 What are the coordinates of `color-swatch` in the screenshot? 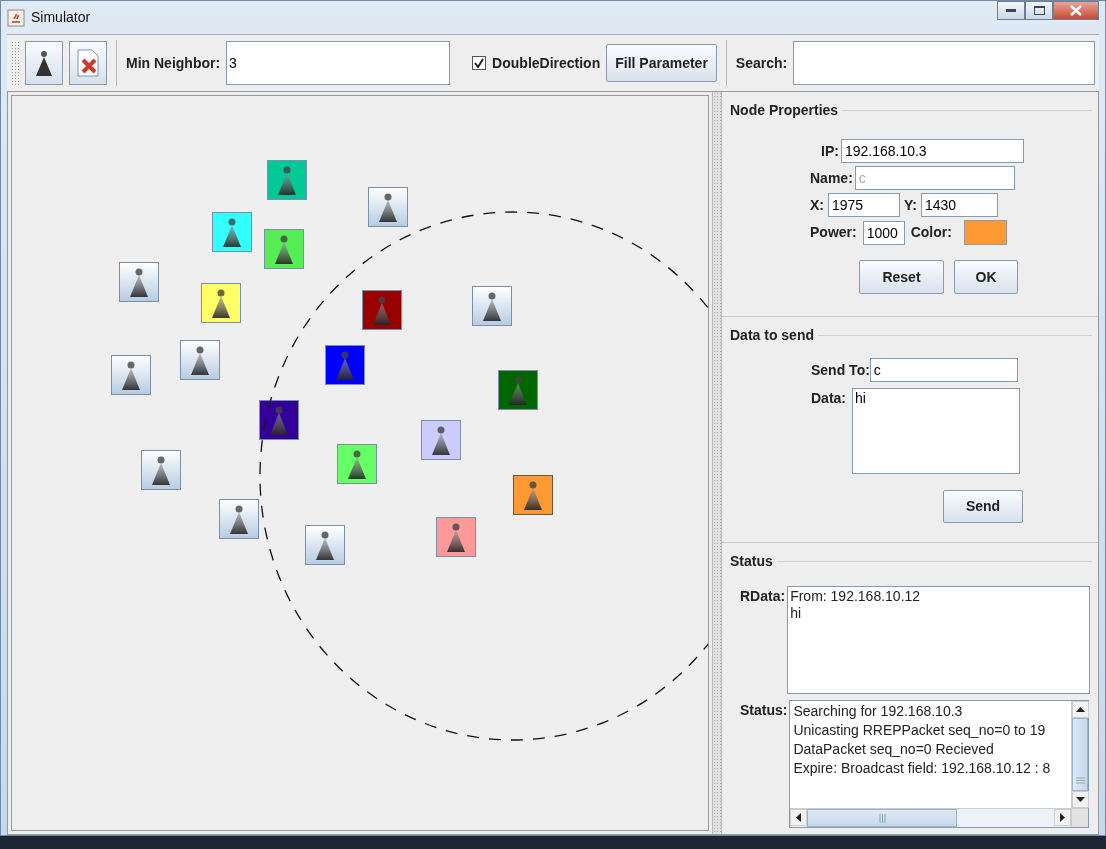 It's located at (985, 232).